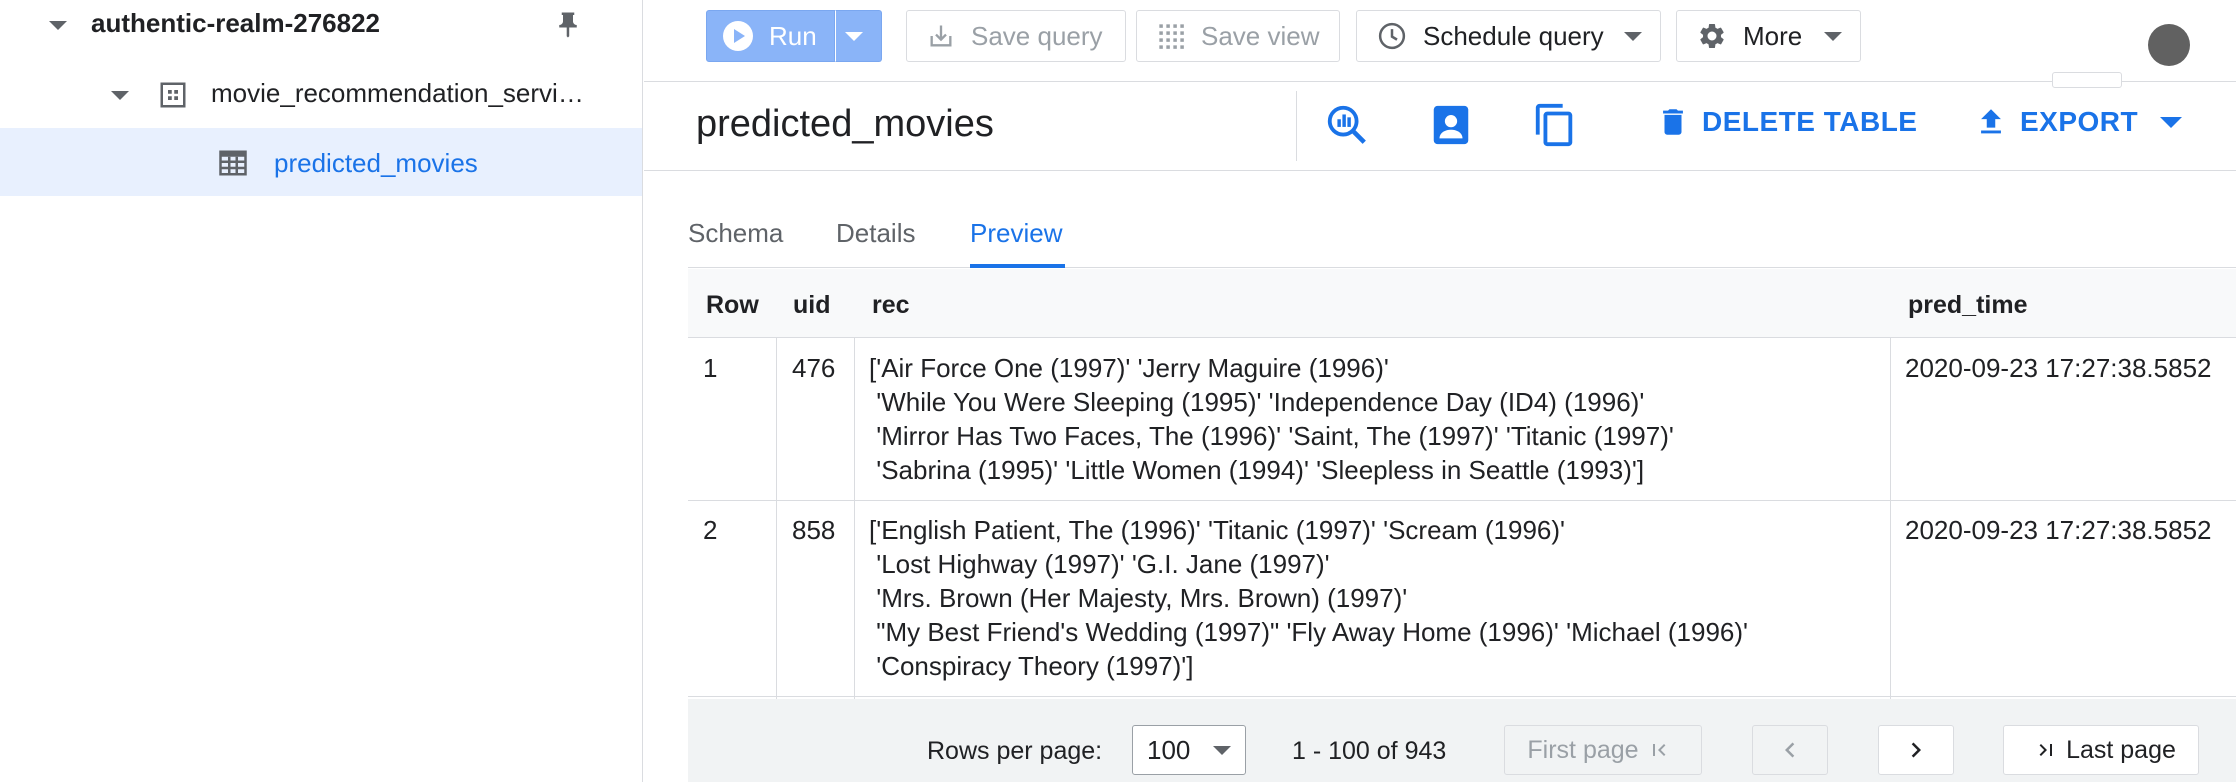 This screenshot has width=2236, height=782. I want to click on run-button: Run, so click(770, 36).